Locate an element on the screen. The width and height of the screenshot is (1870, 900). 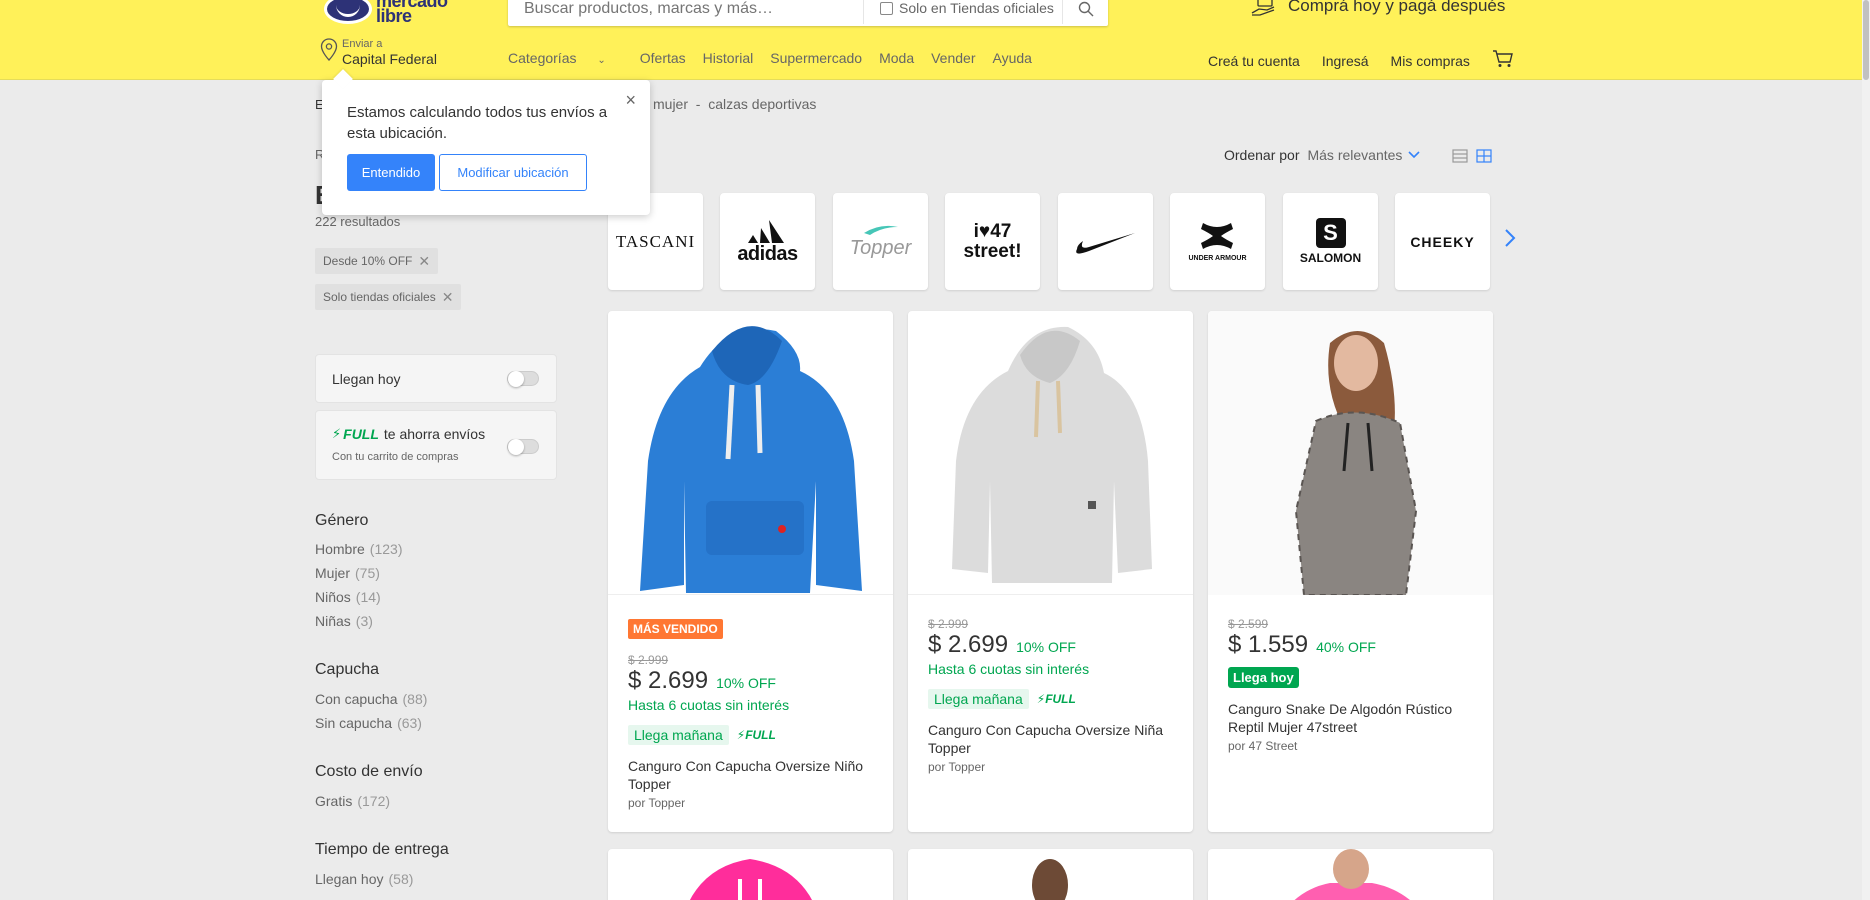
old-price: $ 2.999 is located at coordinates (948, 624).